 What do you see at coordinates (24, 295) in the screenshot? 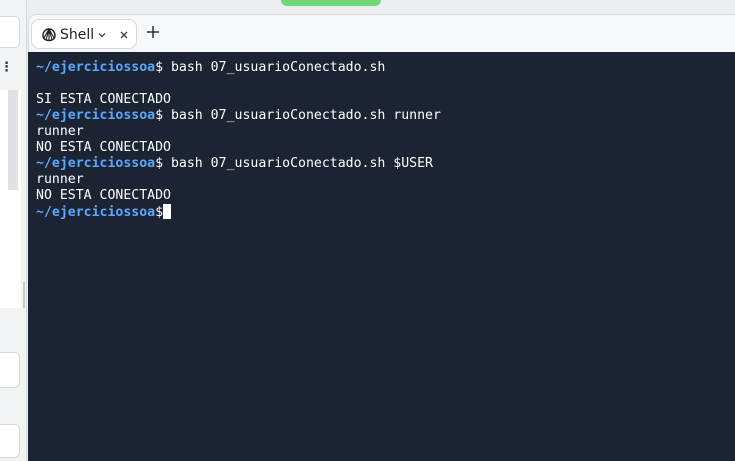
I see `resize-handle` at bounding box center [24, 295].